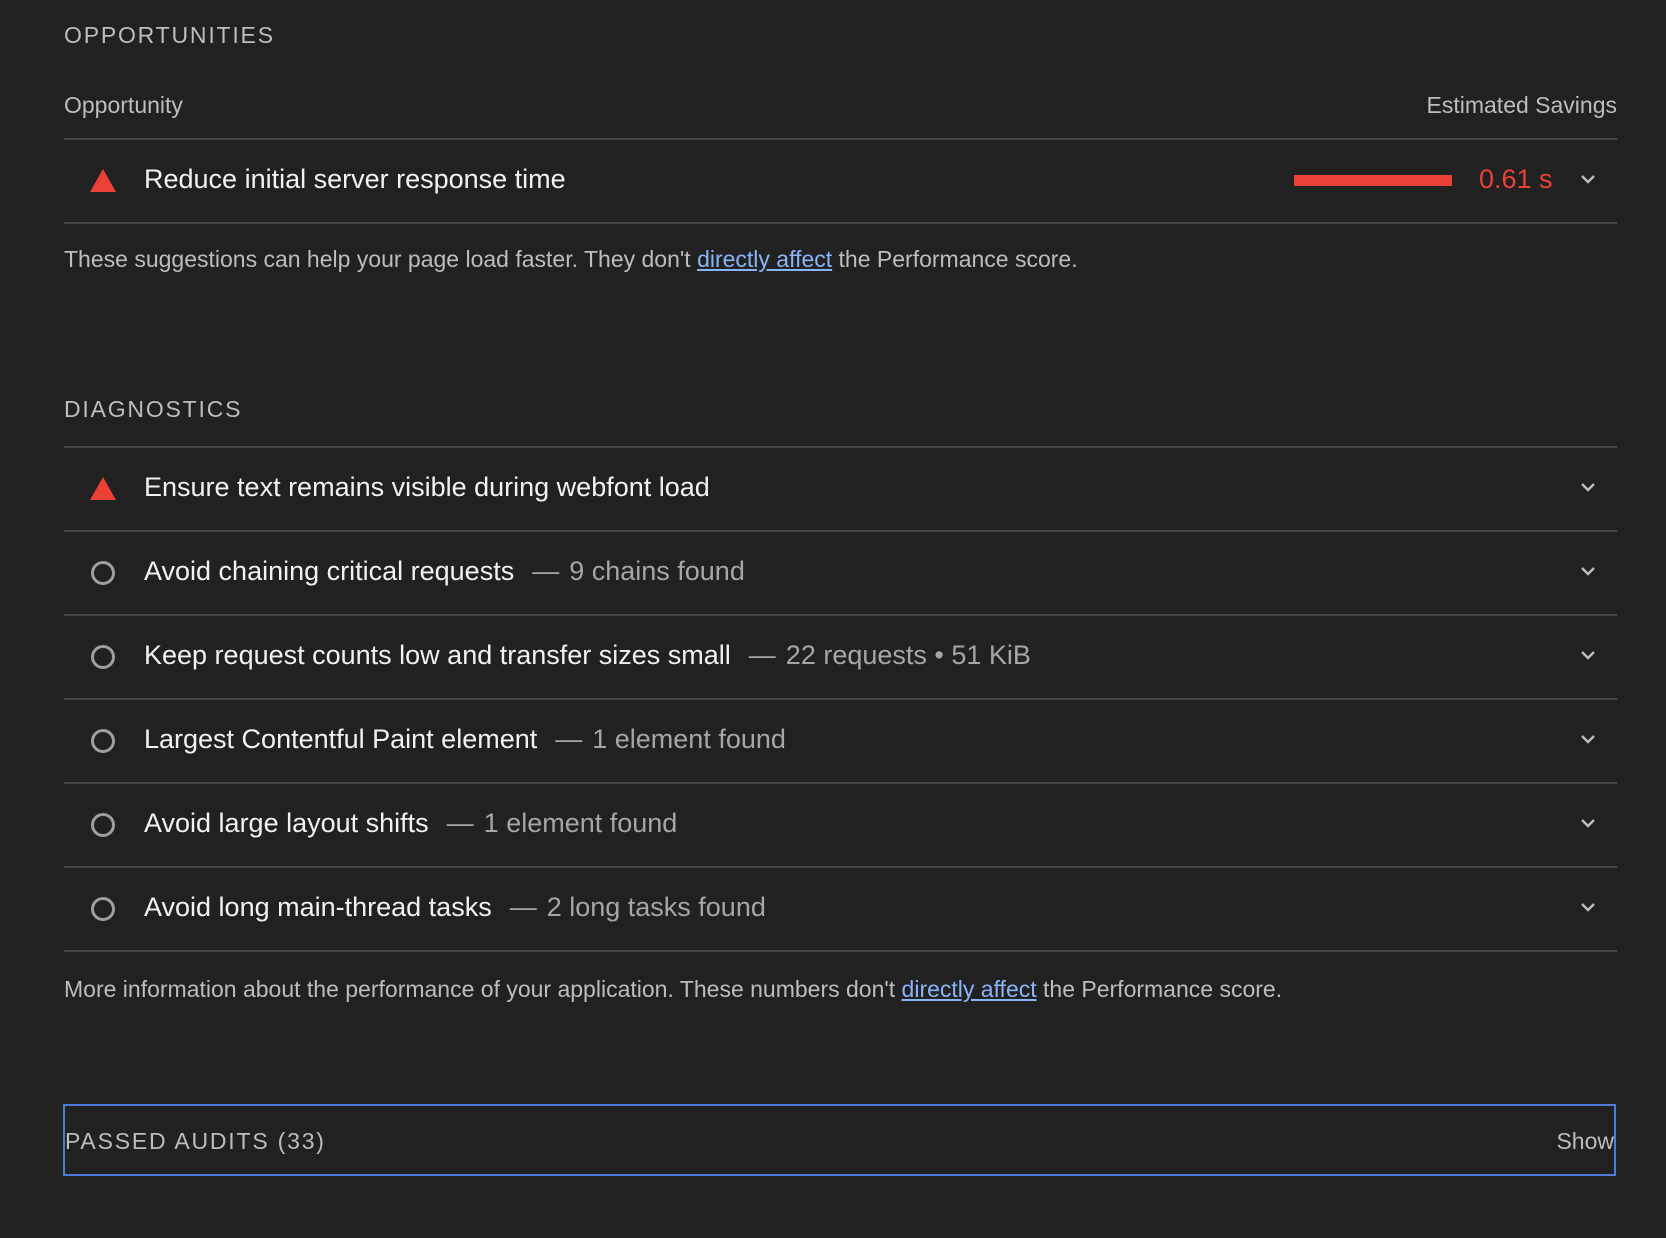  What do you see at coordinates (1516, 179) in the screenshot?
I see `savings-value: 0.61 s` at bounding box center [1516, 179].